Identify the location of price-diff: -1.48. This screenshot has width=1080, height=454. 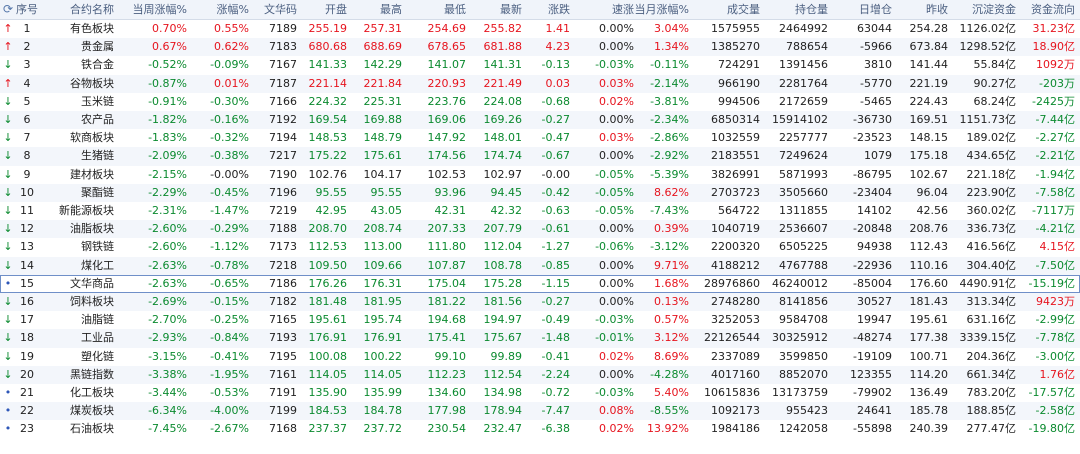
(555, 338).